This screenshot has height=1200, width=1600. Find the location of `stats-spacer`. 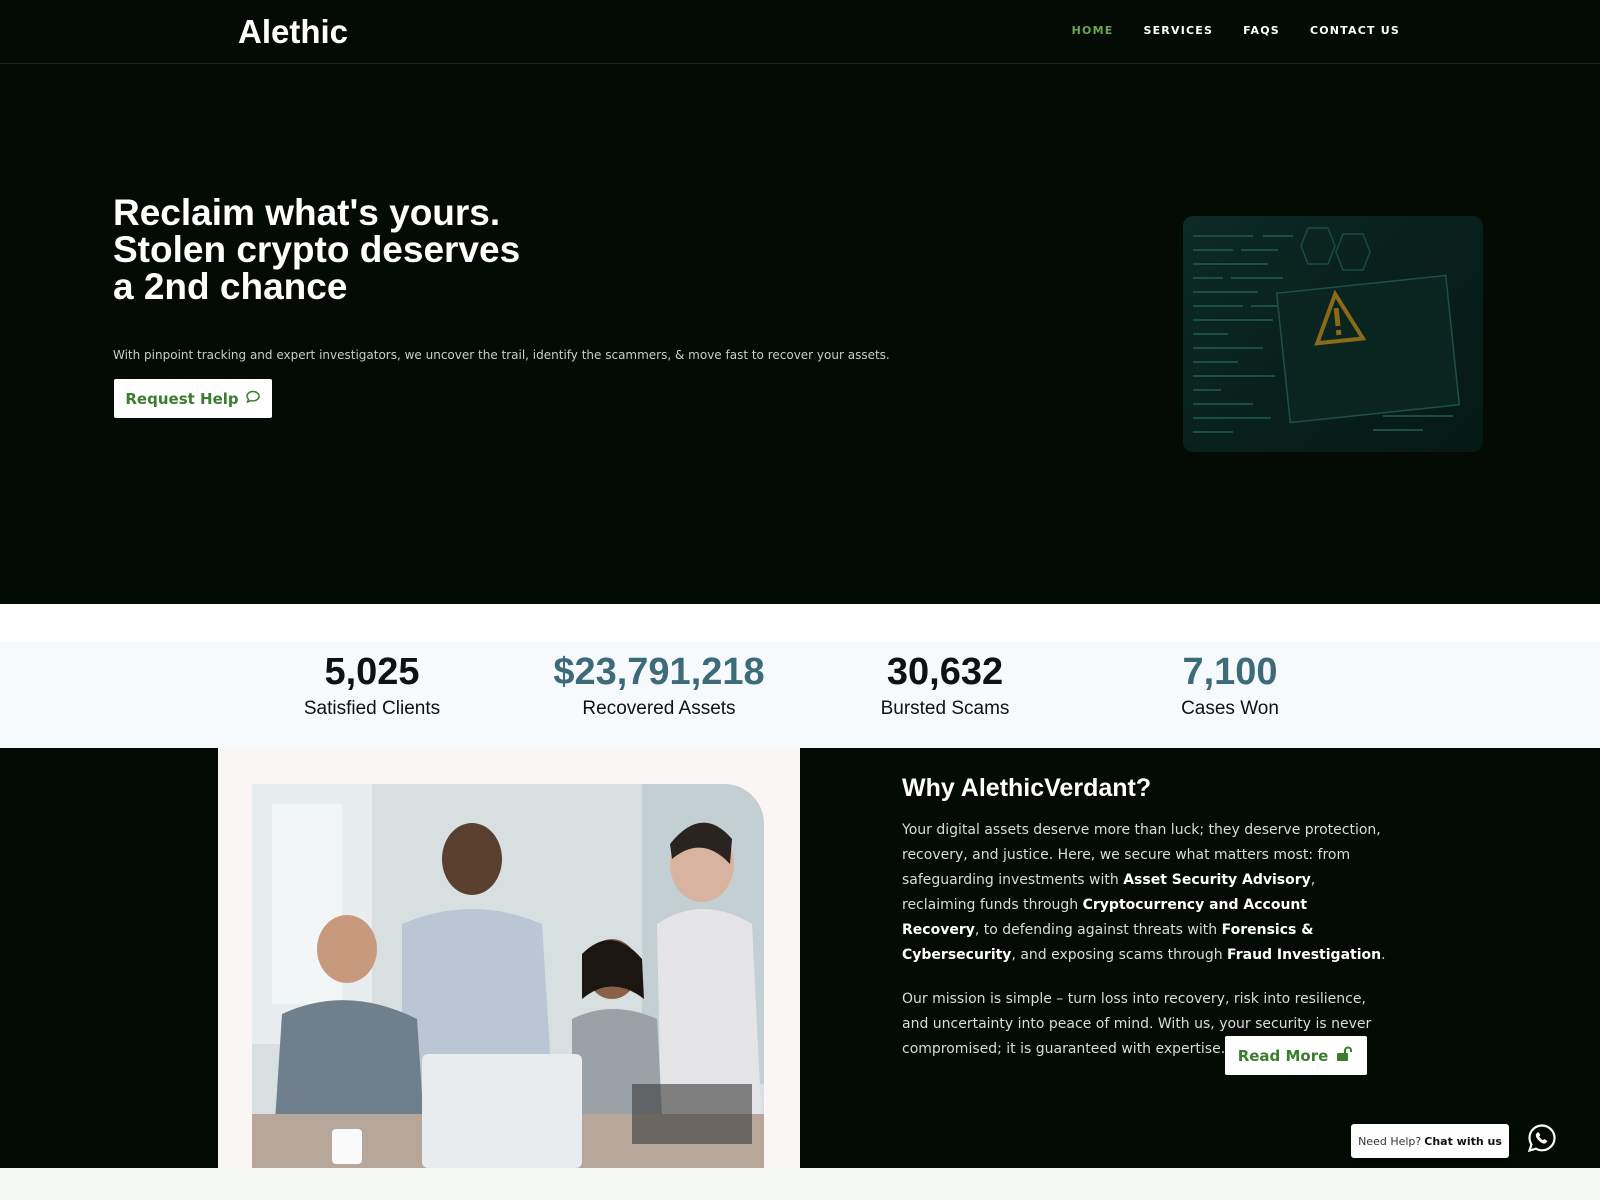

stats-spacer is located at coordinates (800, 623).